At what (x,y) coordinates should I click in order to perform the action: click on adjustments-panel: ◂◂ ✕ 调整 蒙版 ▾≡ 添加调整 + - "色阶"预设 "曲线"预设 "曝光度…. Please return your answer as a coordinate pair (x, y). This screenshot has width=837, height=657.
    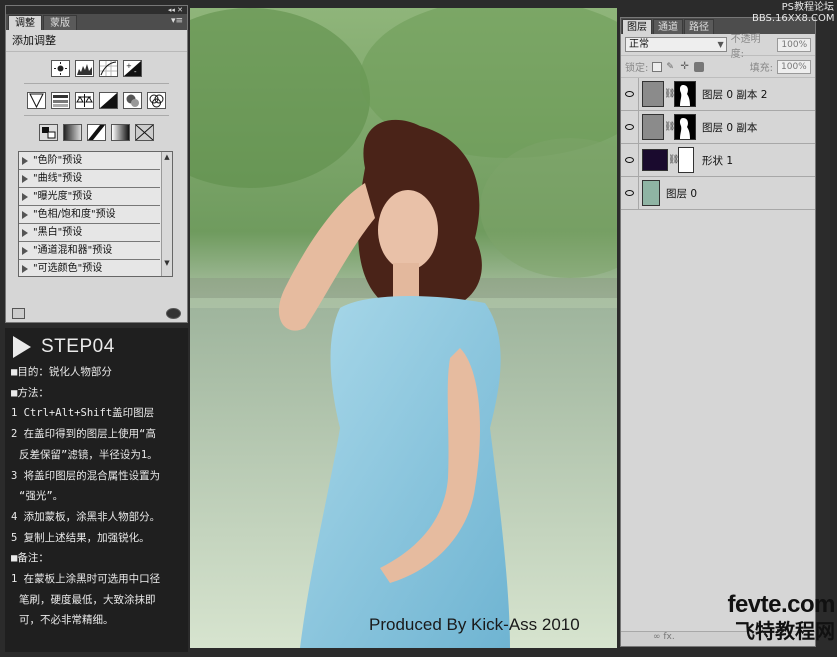
    Looking at the image, I should click on (96, 164).